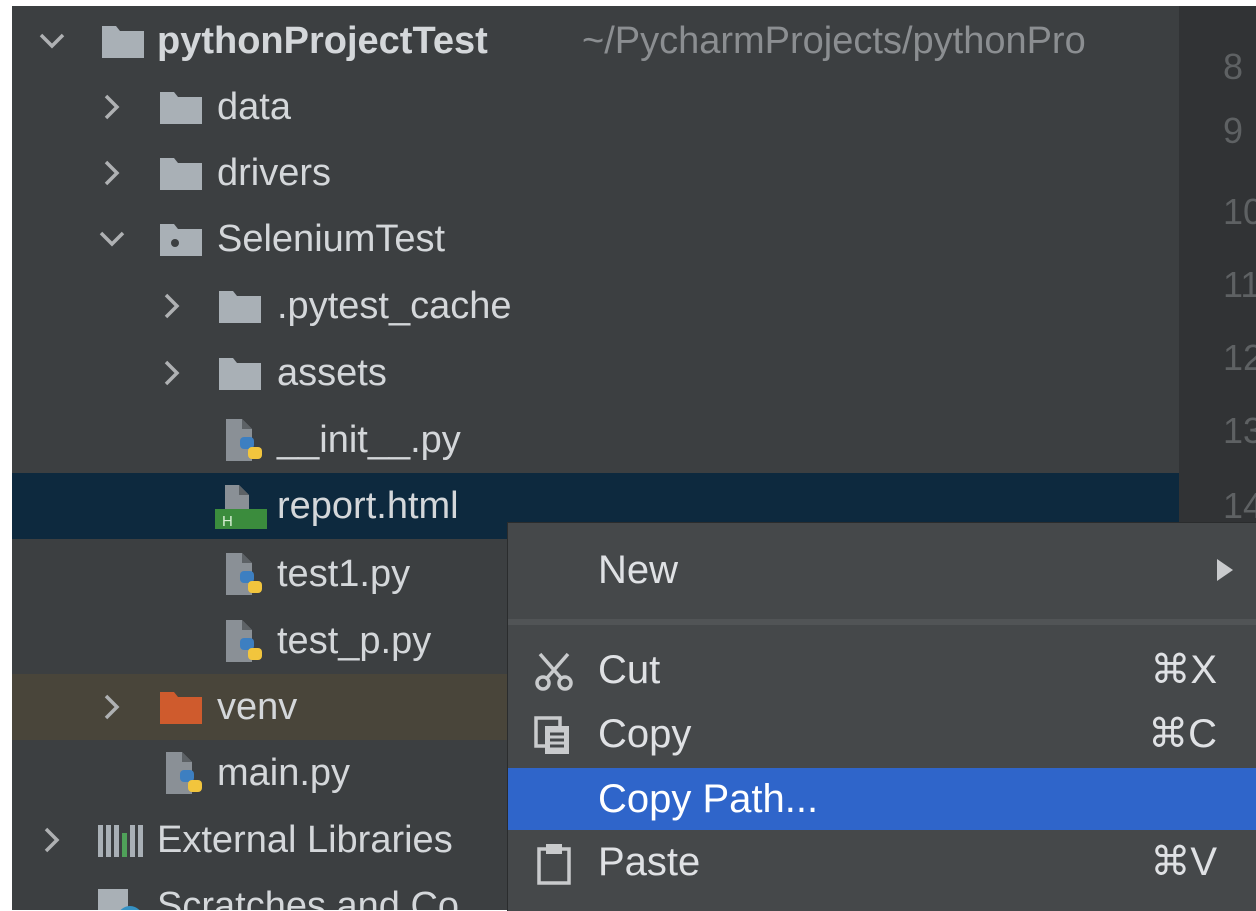 The height and width of the screenshot is (911, 1256). Describe the element at coordinates (181, 241) in the screenshot. I see `package-folder-icon` at that location.